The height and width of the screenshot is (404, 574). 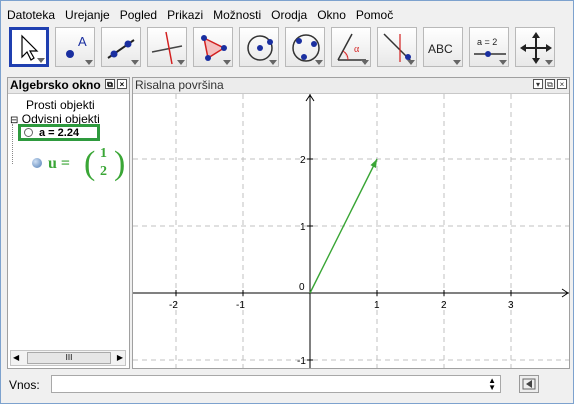 I want to click on style-bar-toggle-icon: ▾, so click(x=538, y=84).